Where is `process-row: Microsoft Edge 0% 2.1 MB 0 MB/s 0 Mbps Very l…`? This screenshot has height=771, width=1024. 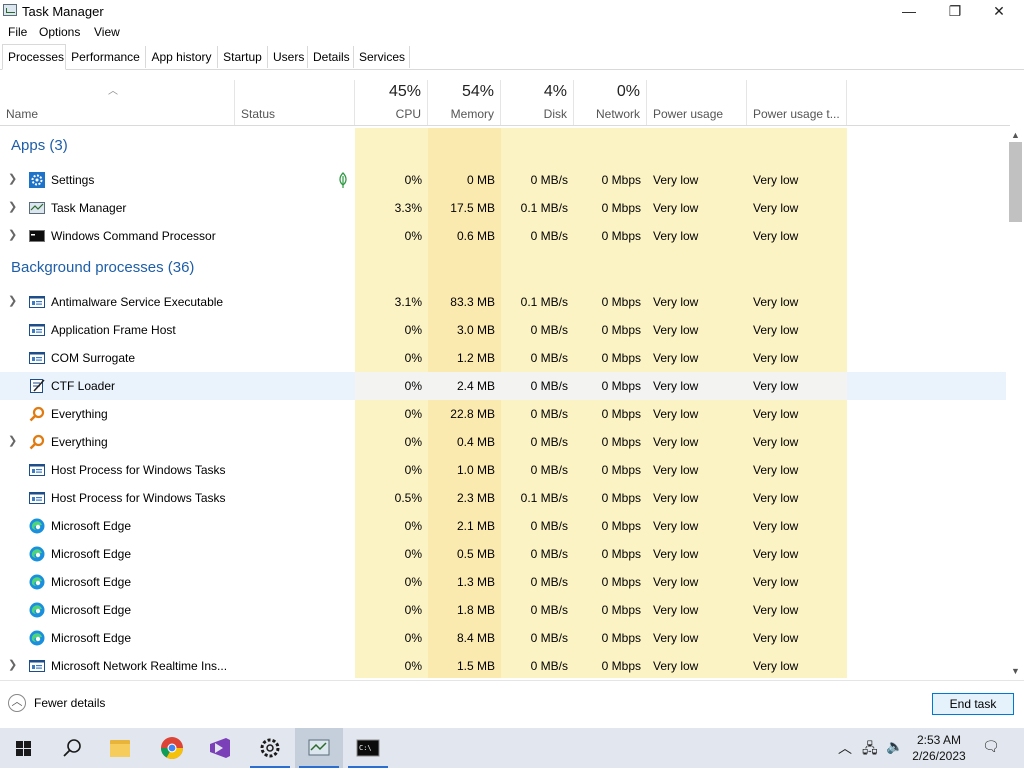
process-row: Microsoft Edge 0% 2.1 MB 0 MB/s 0 Mbps Very l… is located at coordinates (503, 526).